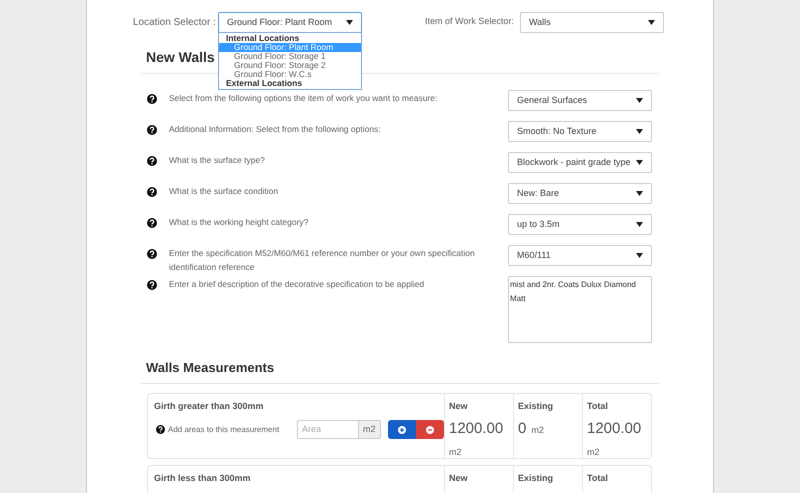 Image resolution: width=800 pixels, height=493 pixels. Describe the element at coordinates (224, 430) in the screenshot. I see `hint-text: Add areas to this measurement` at that location.